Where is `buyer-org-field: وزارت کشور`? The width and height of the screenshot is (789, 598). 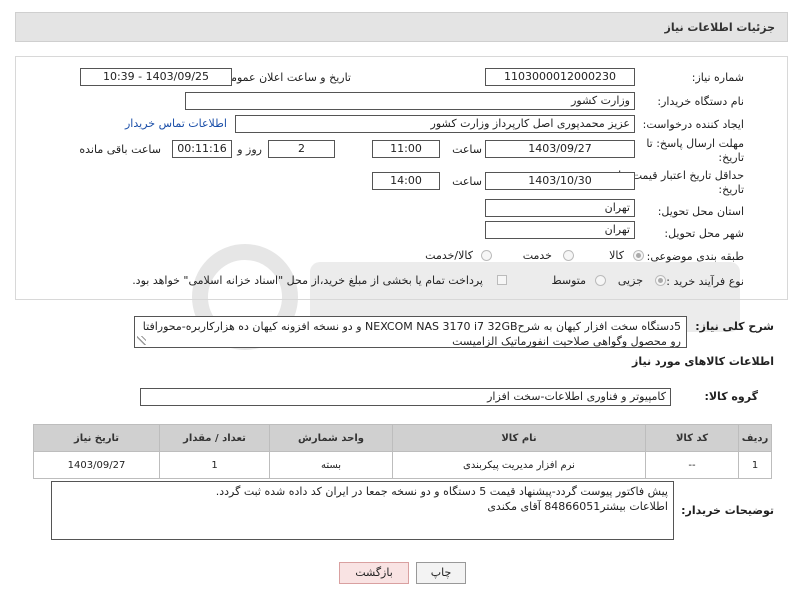 buyer-org-field: وزارت کشور is located at coordinates (410, 101).